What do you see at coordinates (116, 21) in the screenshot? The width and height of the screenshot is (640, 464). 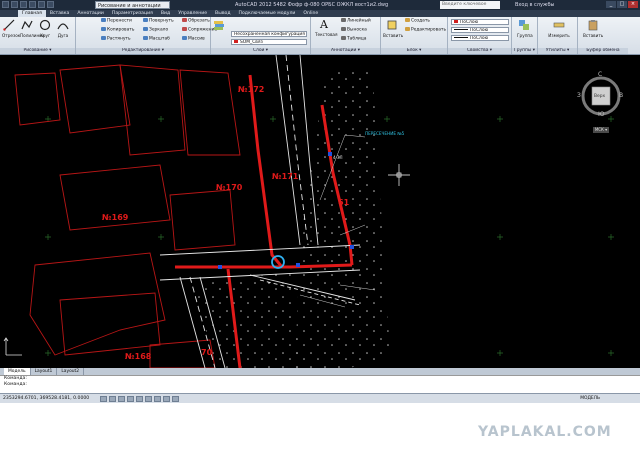 I see `move-tool: Перенести` at bounding box center [116, 21].